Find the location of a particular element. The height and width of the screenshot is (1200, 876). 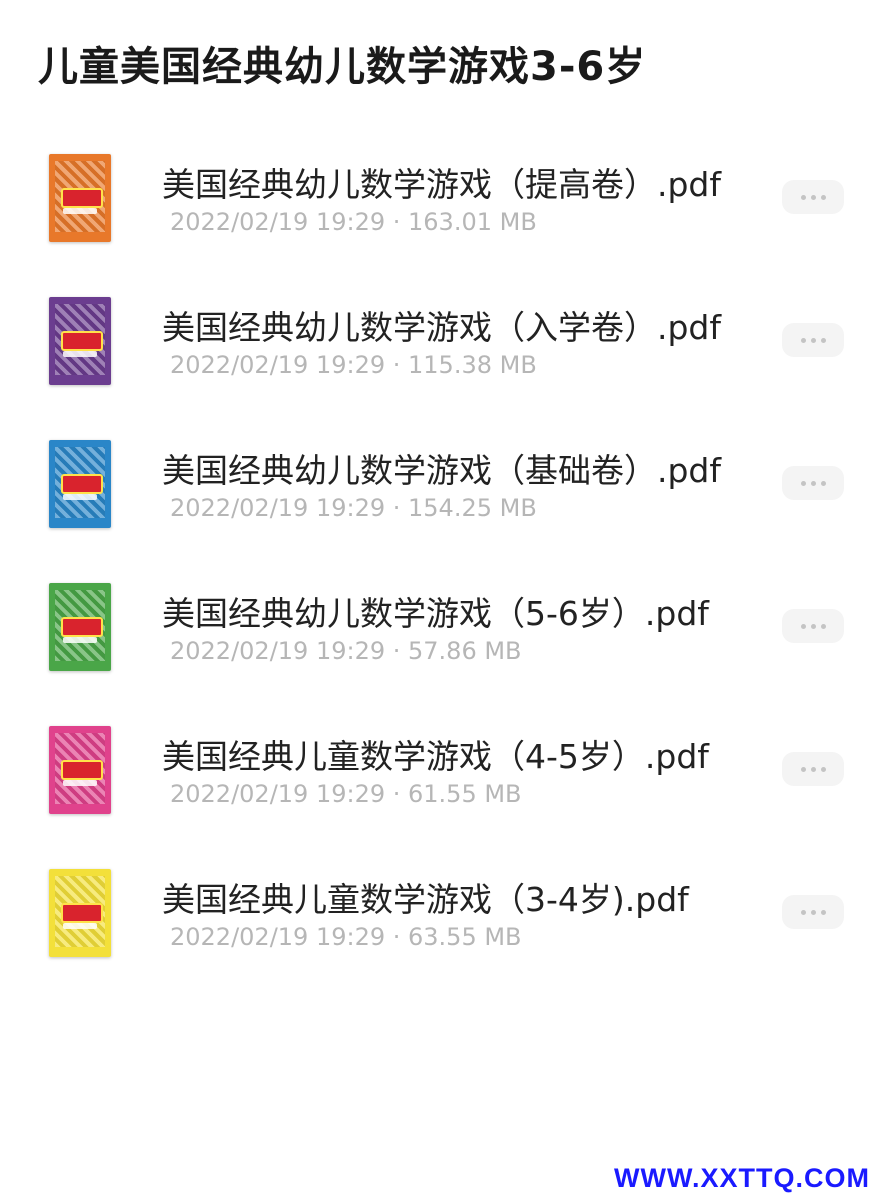

watermark-text: WWW.XXTTQ.COM is located at coordinates (742, 1178).